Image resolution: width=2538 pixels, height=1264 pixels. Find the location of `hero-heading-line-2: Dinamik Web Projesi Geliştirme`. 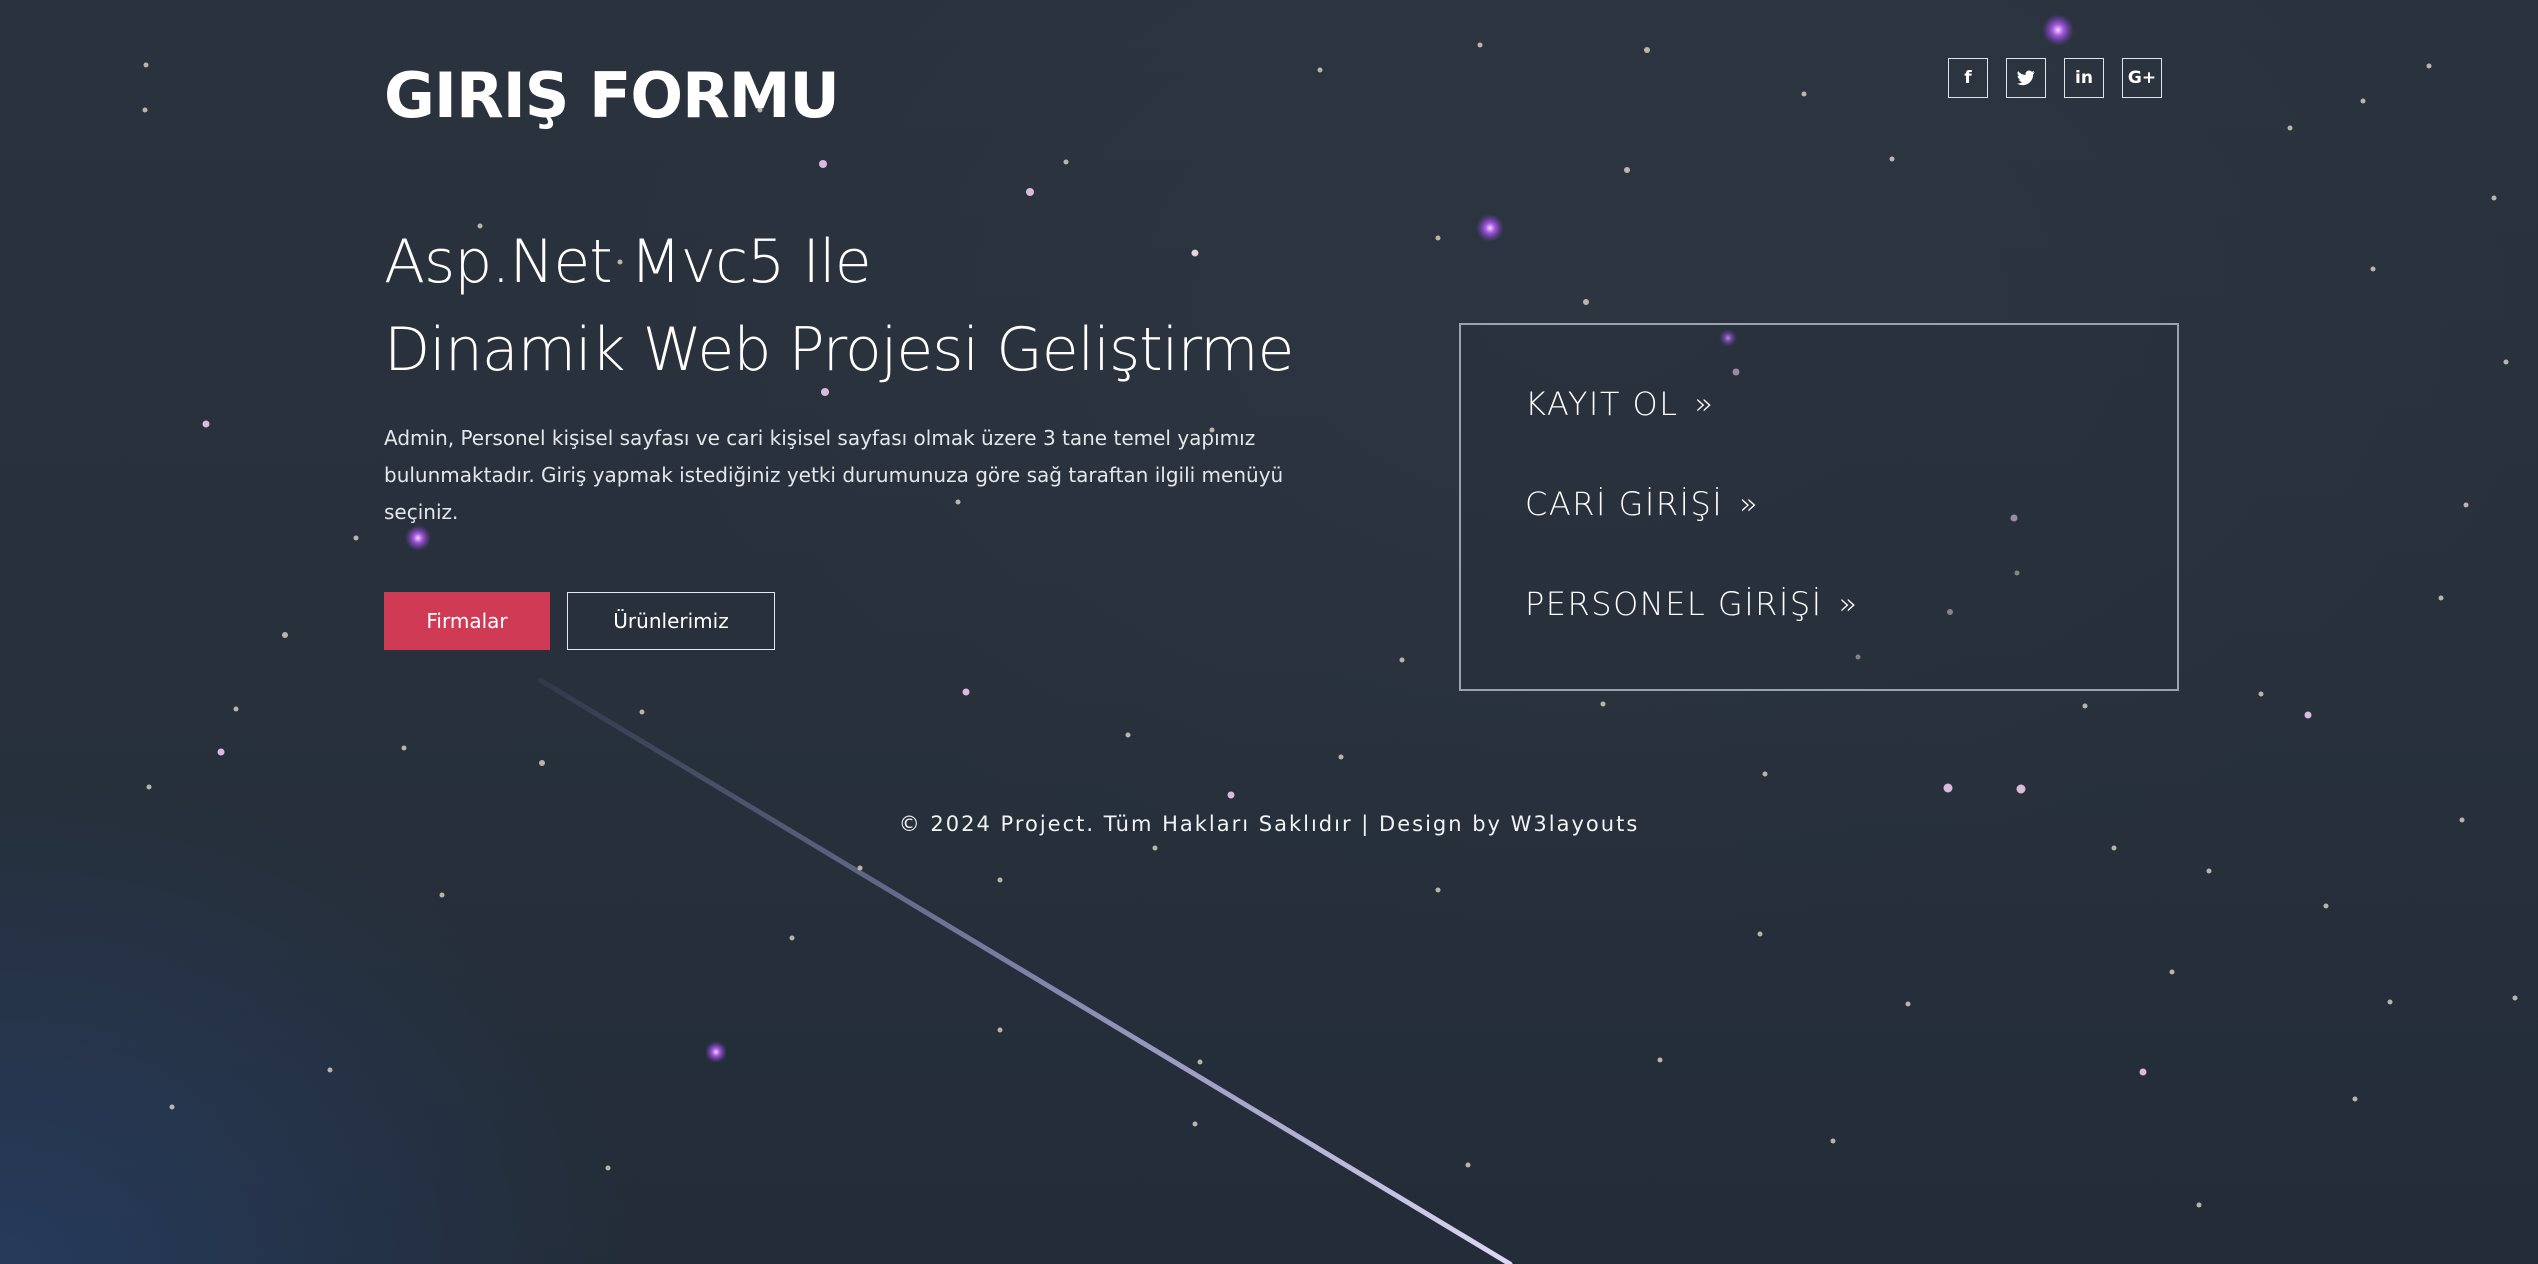

hero-heading-line-2: Dinamik Web Projesi Geliştirme is located at coordinates (839, 350).